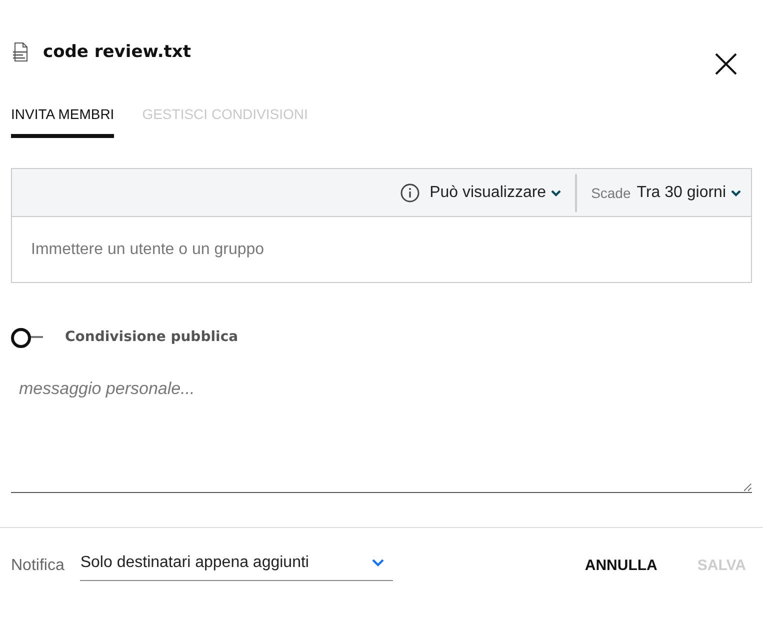 This screenshot has height=619, width=763. What do you see at coordinates (621, 565) in the screenshot?
I see `cancel-button: ANNULLA` at bounding box center [621, 565].